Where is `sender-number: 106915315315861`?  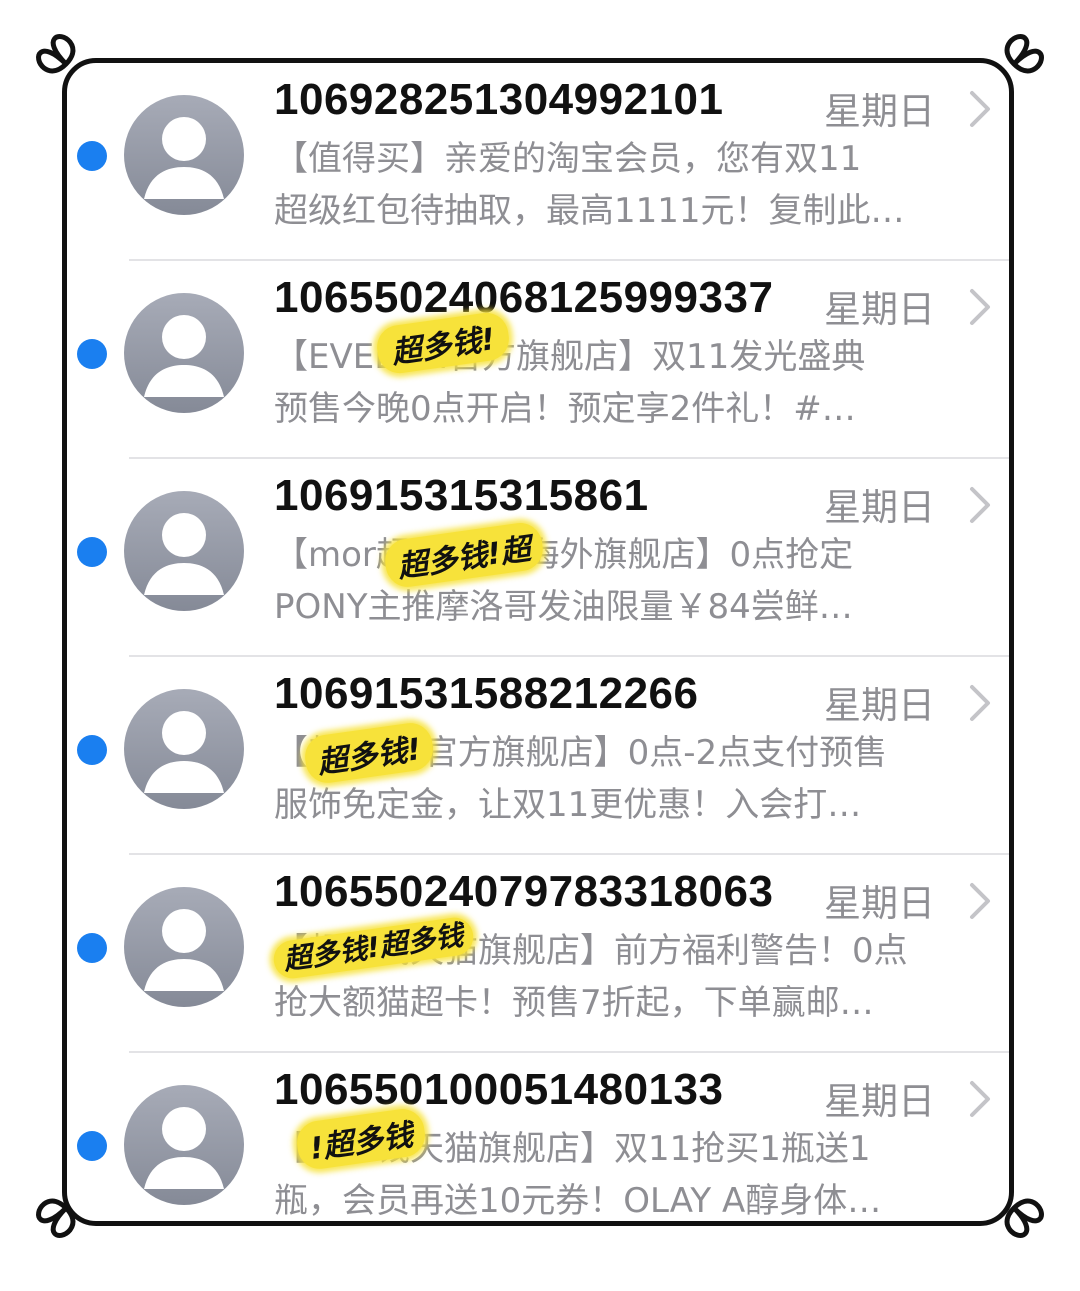 sender-number: 106915315315861 is located at coordinates (461, 495).